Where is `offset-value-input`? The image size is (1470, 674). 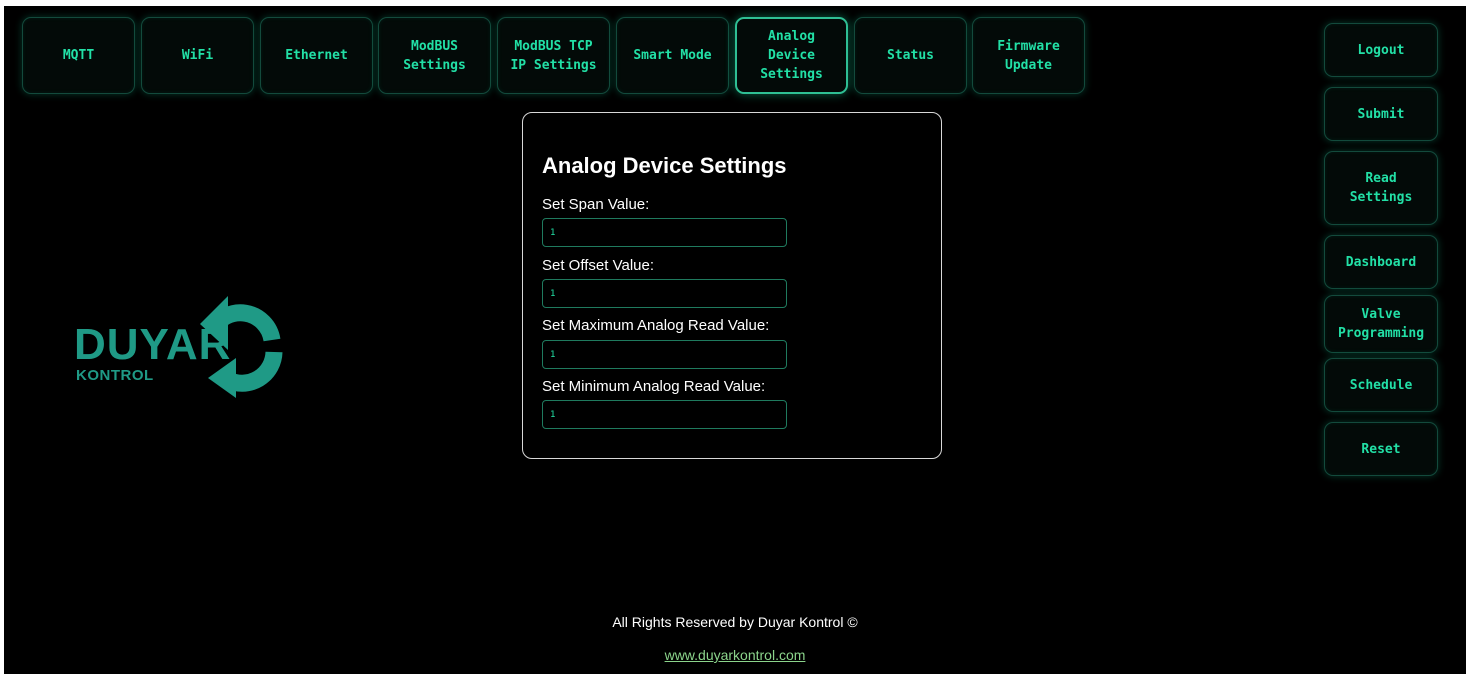 offset-value-input is located at coordinates (664, 293).